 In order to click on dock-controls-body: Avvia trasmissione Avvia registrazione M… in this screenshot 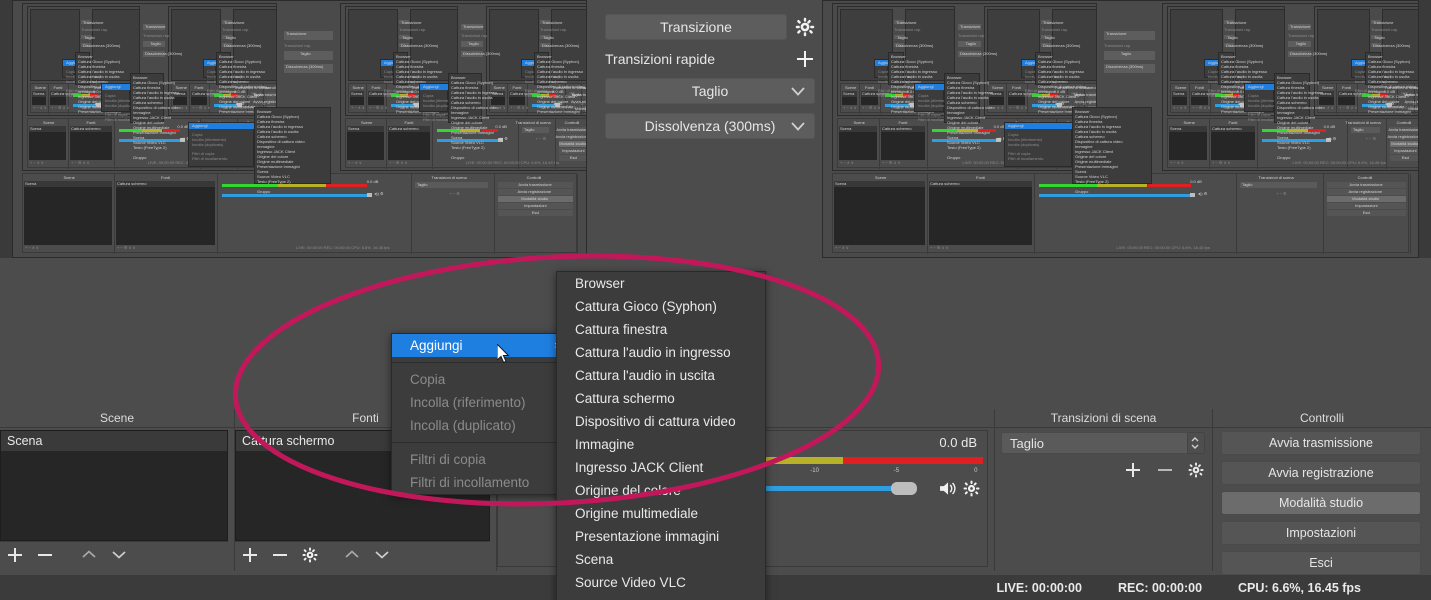, I will do `click(1322, 504)`.